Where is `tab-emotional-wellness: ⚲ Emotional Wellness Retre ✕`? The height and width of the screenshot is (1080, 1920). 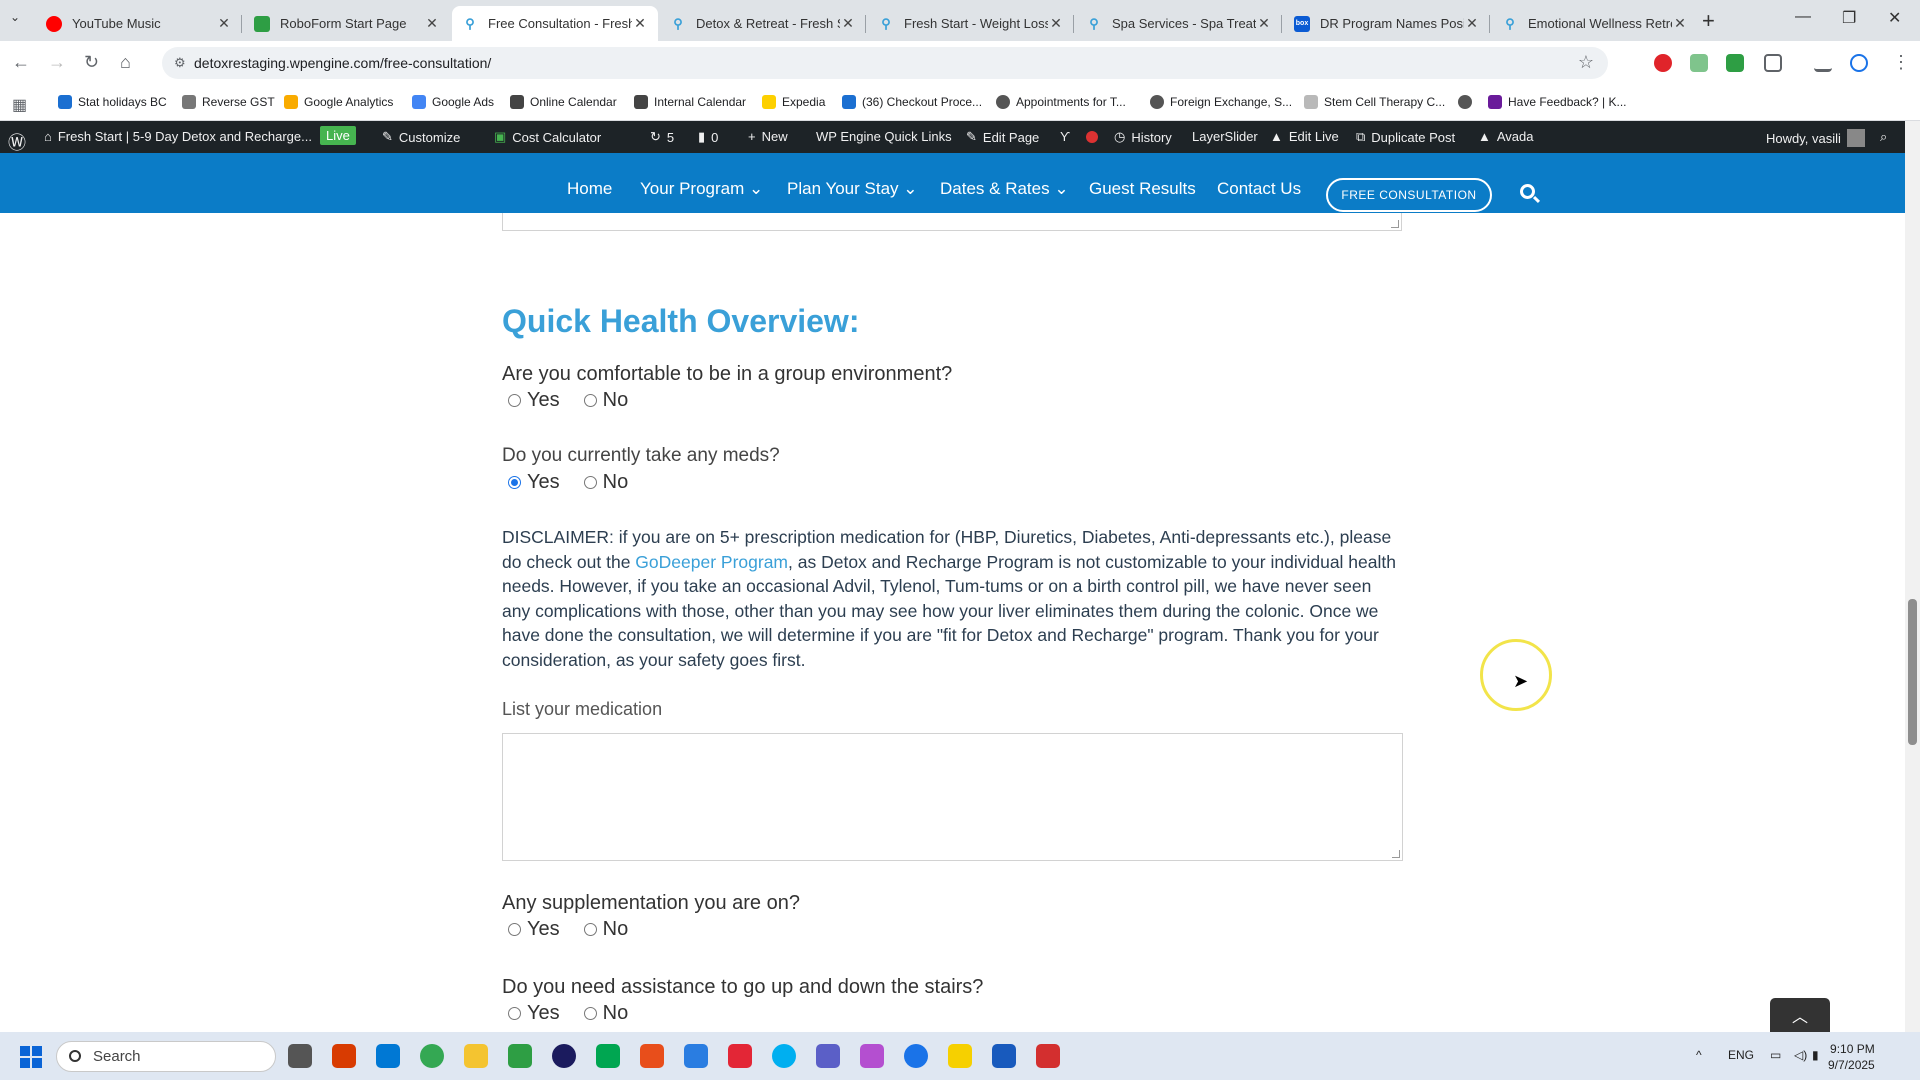 tab-emotional-wellness: ⚲ Emotional Wellness Retre ✕ is located at coordinates (1595, 23).